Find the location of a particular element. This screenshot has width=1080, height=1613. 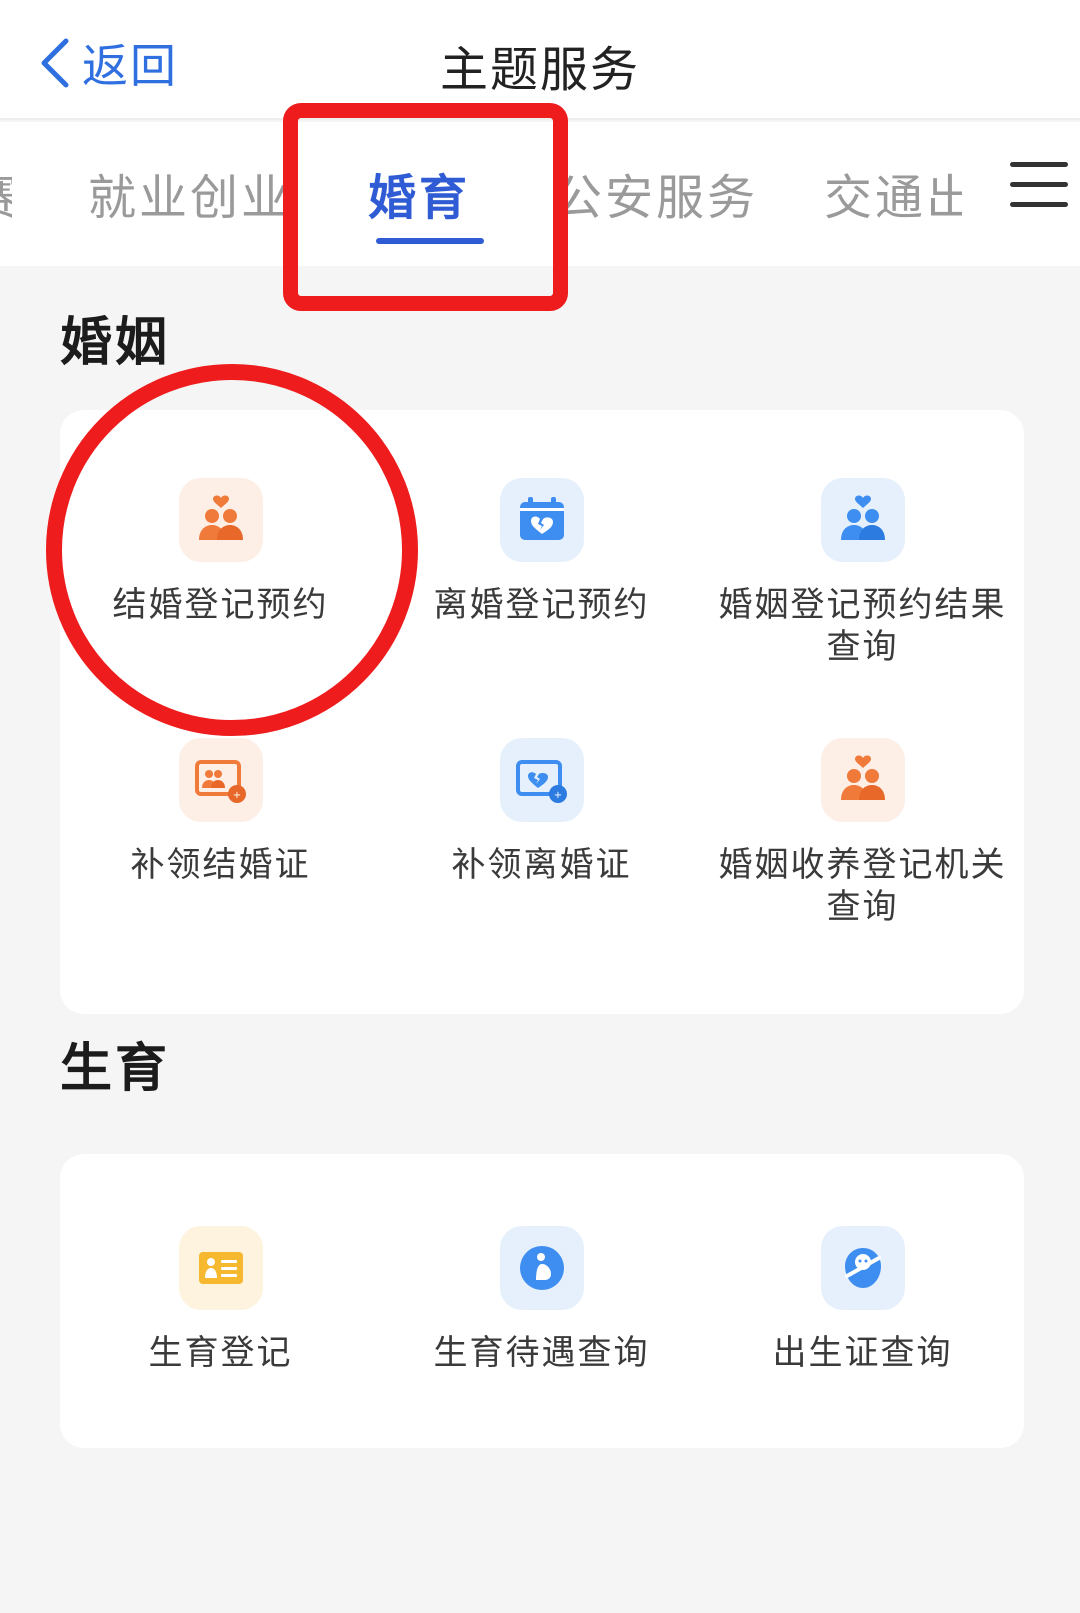

menu-icon is located at coordinates (1039, 187).